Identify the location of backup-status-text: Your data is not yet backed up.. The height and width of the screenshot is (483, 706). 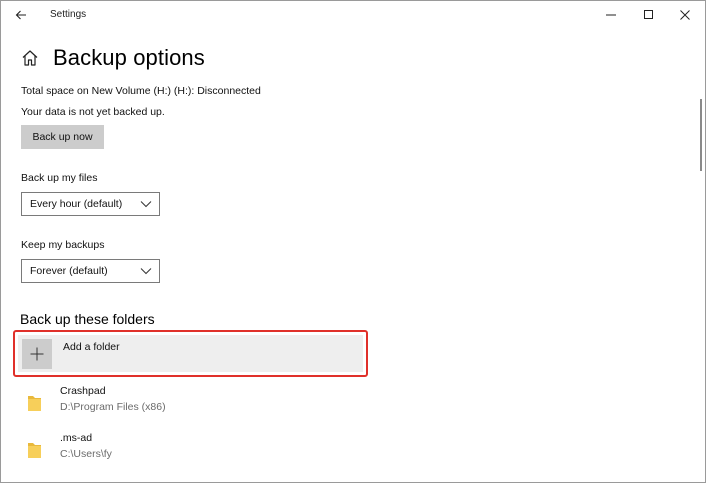
(93, 112).